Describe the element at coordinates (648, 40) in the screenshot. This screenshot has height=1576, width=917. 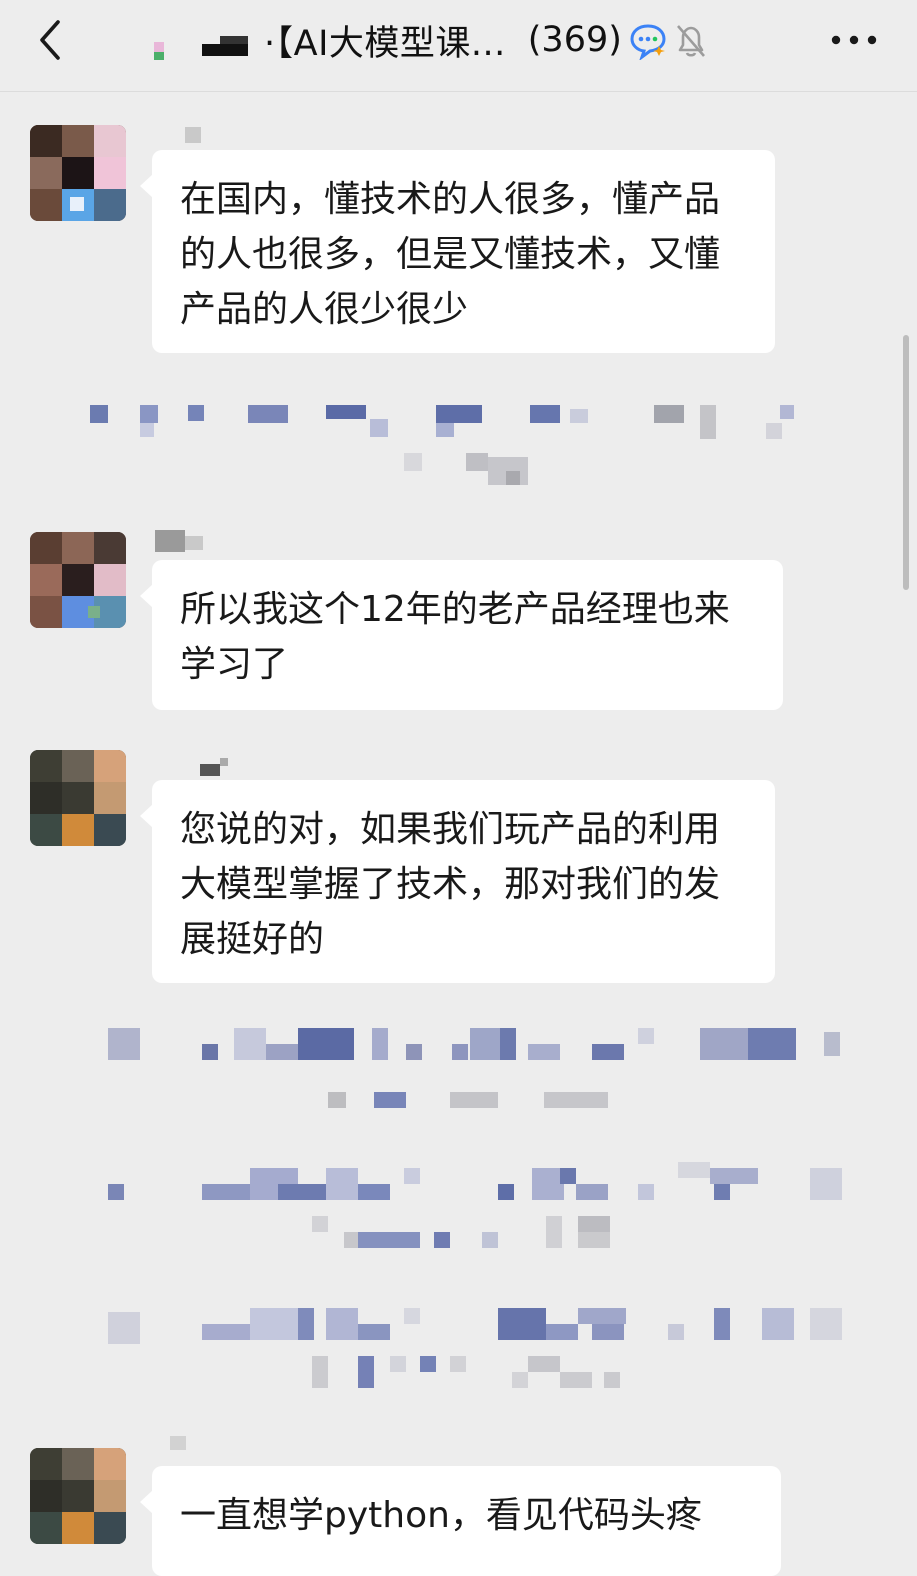
I see `ai-assistant-icon` at that location.